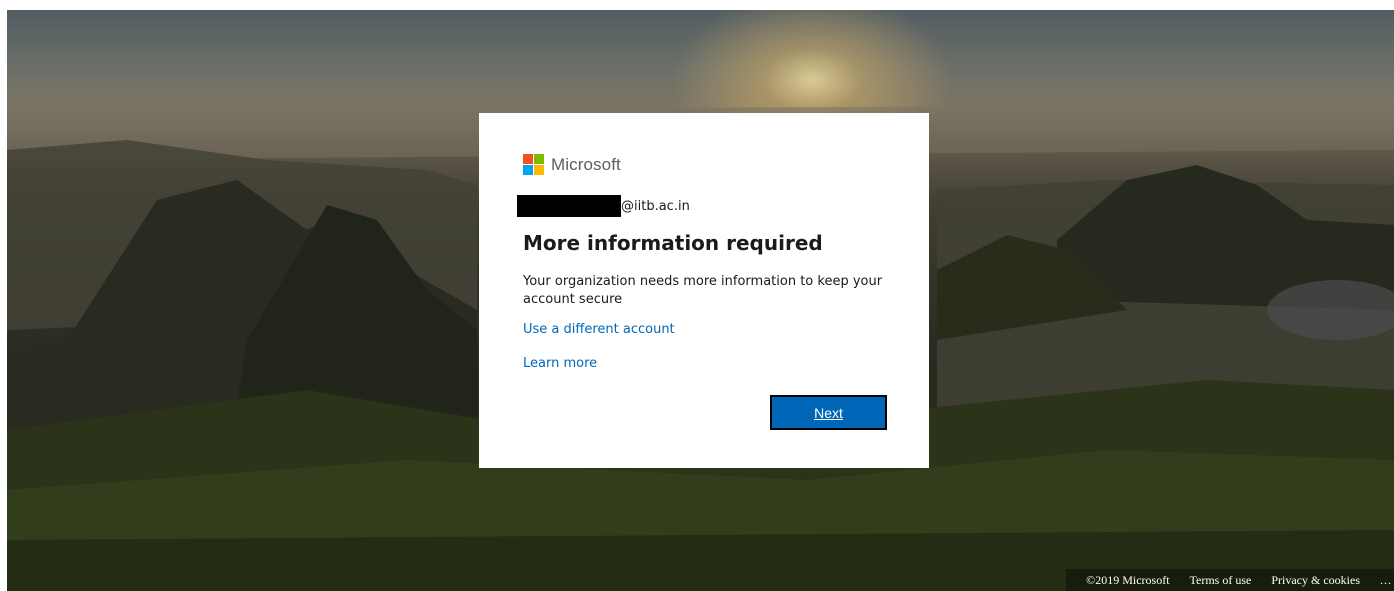  Describe the element at coordinates (569, 206) in the screenshot. I see `redacted-username` at that location.